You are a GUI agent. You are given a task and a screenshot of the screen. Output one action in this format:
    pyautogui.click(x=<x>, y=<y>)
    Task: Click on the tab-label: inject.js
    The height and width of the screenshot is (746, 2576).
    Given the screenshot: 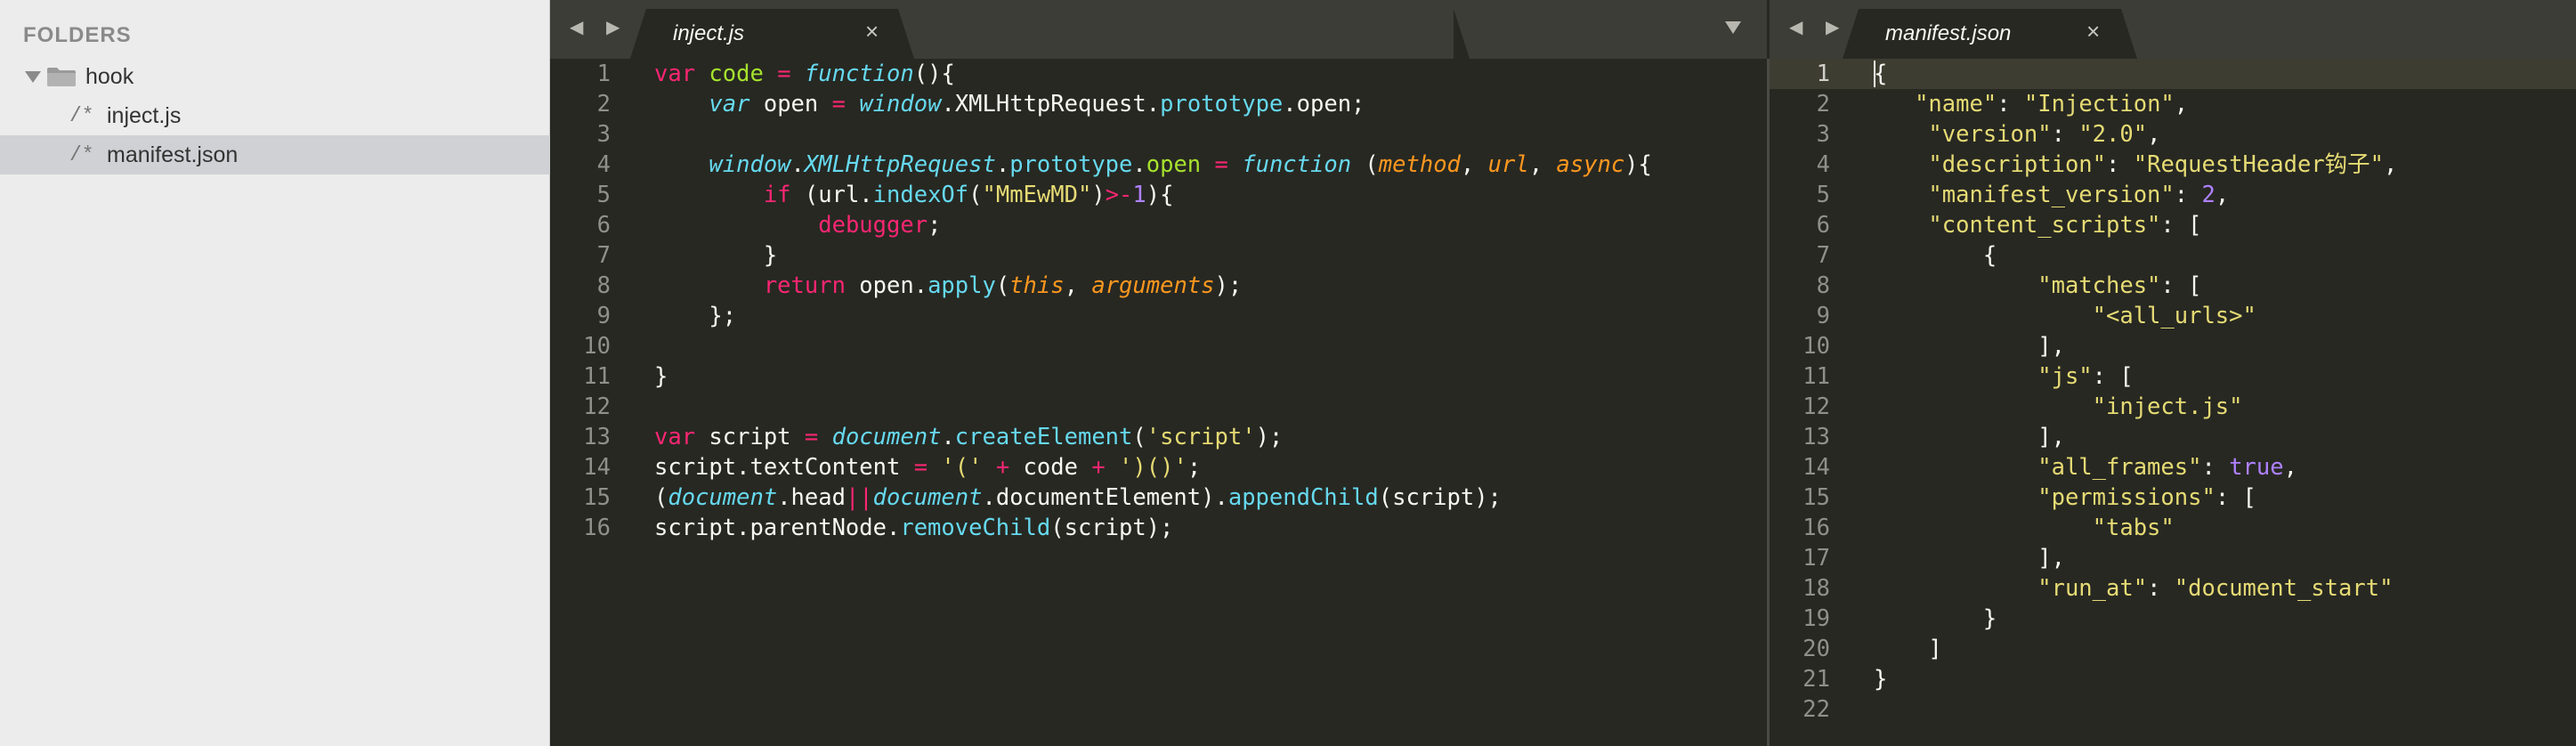 What is the action you would take?
    pyautogui.click(x=709, y=33)
    